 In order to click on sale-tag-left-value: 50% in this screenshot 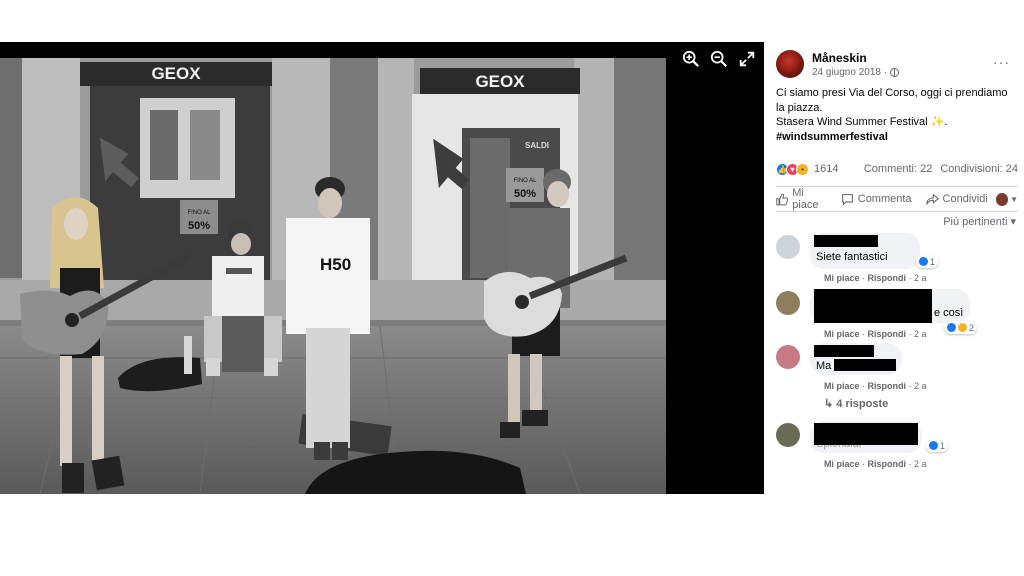, I will do `click(199, 226)`.